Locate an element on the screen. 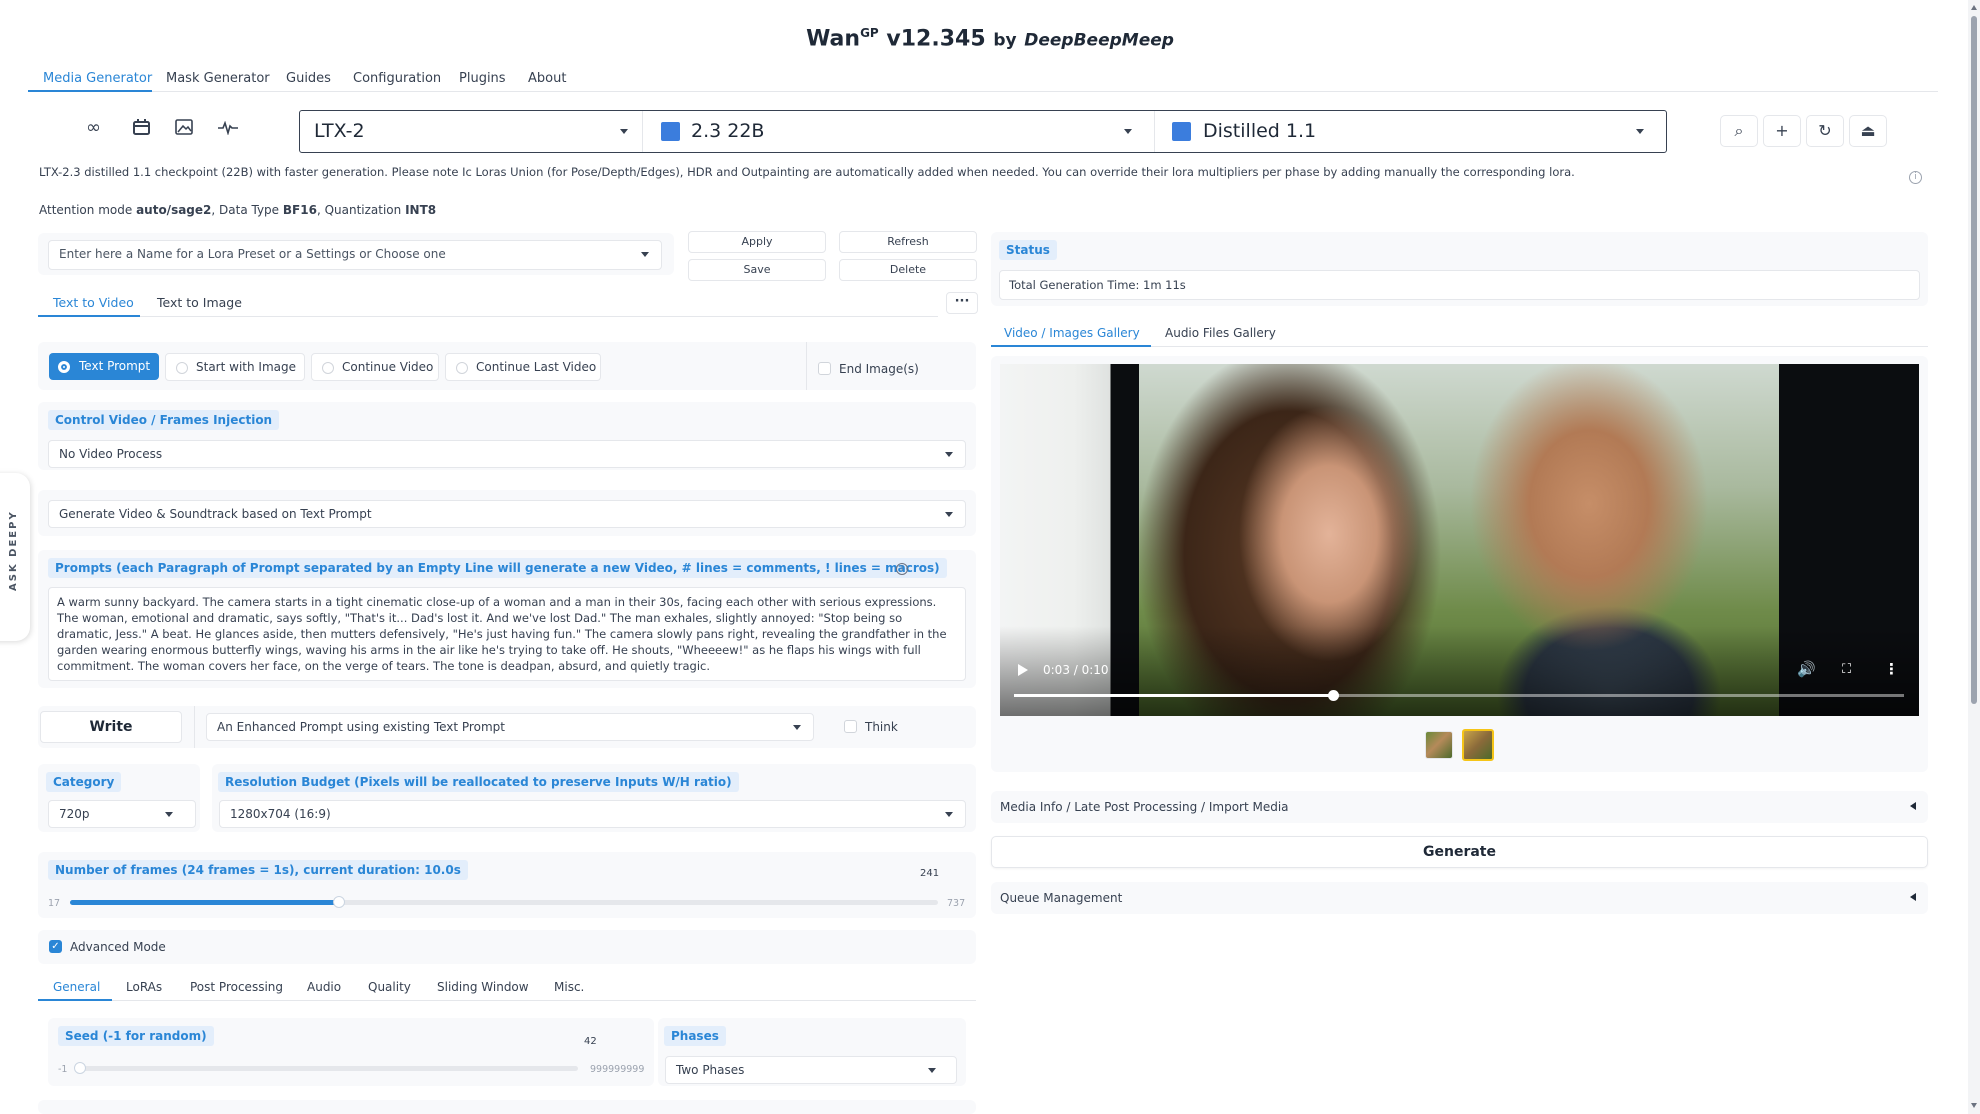  infinity-icon: ∞ is located at coordinates (93, 127).